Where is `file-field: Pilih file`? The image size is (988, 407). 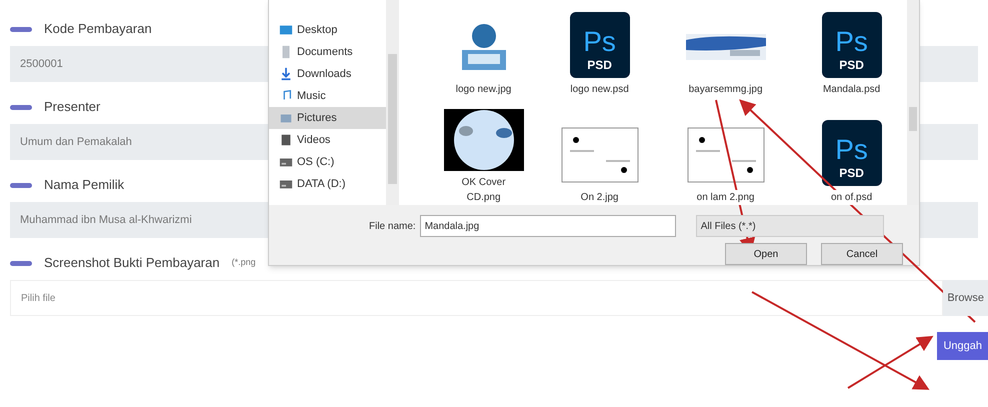
file-field: Pilih file is located at coordinates (477, 298).